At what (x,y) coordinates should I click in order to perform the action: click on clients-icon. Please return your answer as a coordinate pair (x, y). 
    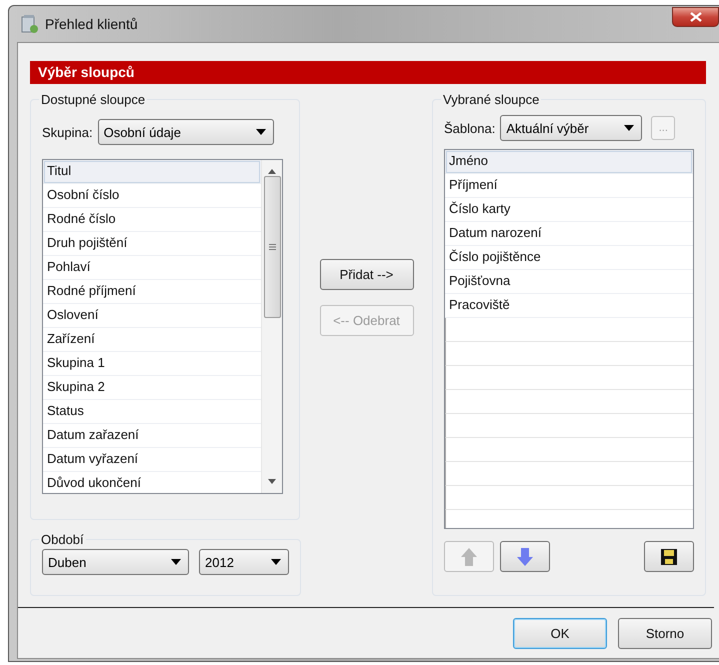
    Looking at the image, I should click on (29, 24).